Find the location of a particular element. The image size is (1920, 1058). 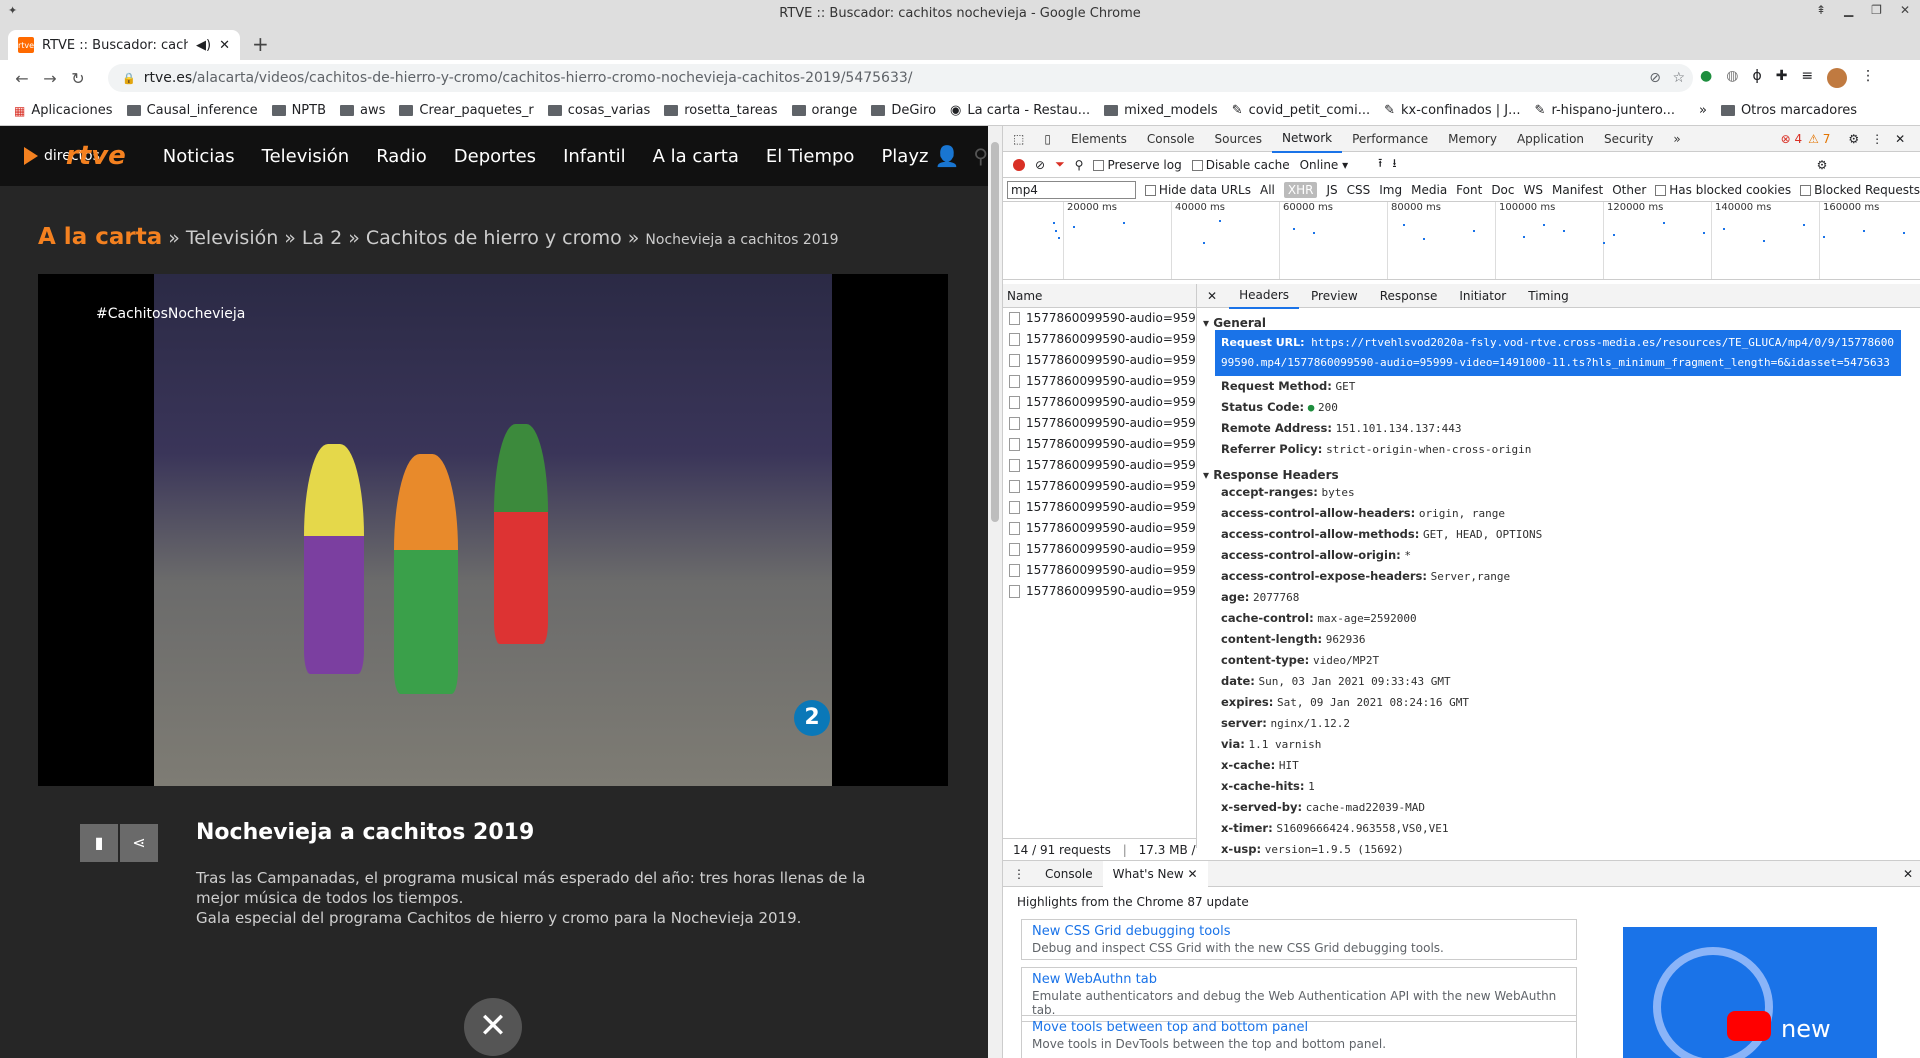

user-icon: 👤 is located at coordinates (946, 156).